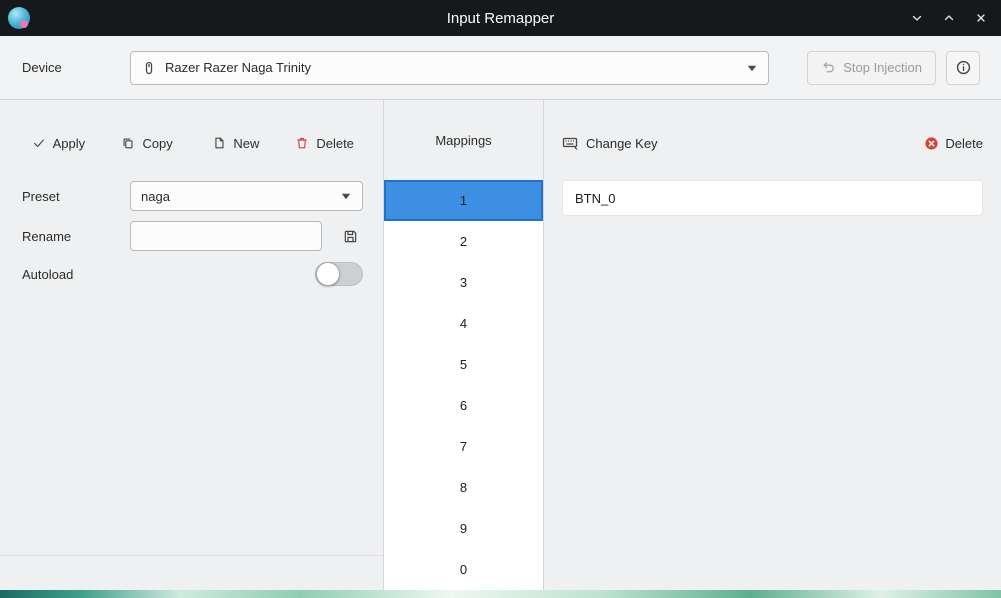 Image resolution: width=1001 pixels, height=598 pixels. I want to click on mapping-item: 0, so click(463, 569).